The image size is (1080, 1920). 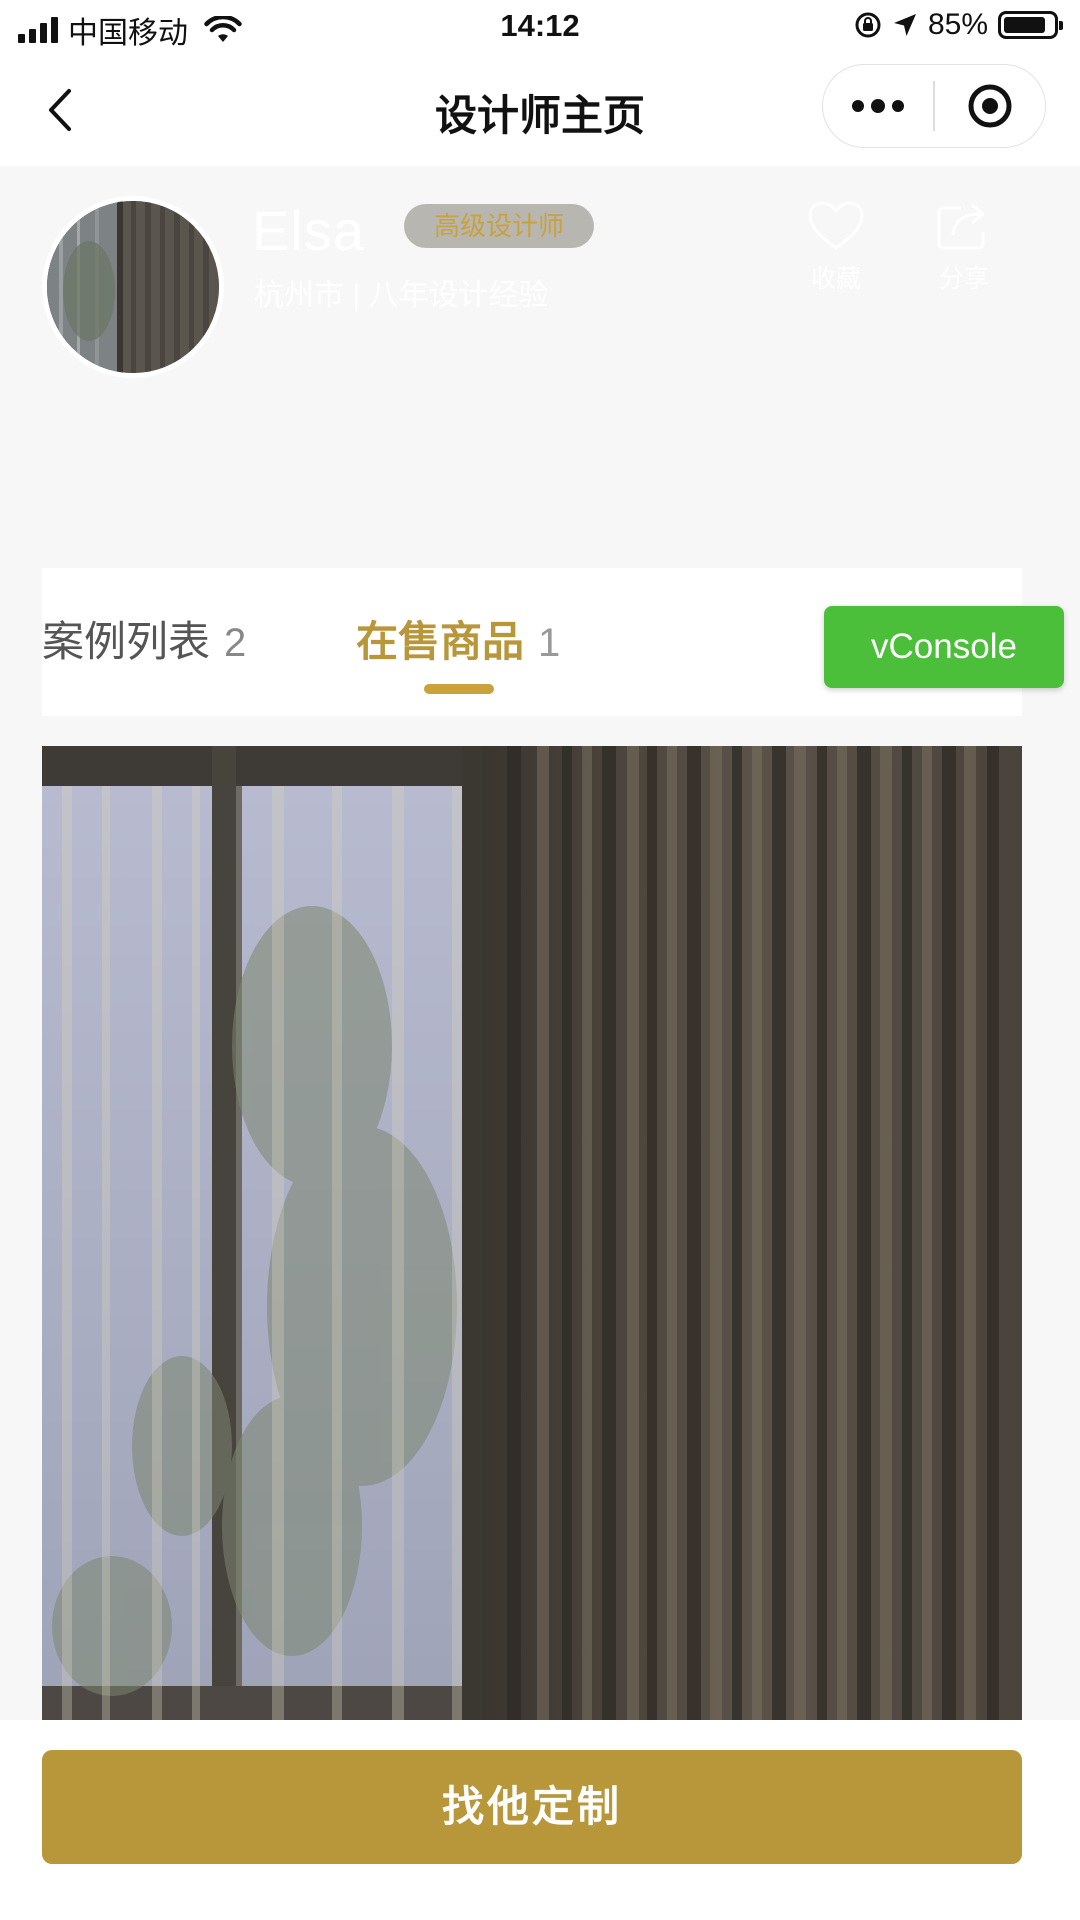 I want to click on record-circle-icon, so click(x=990, y=106).